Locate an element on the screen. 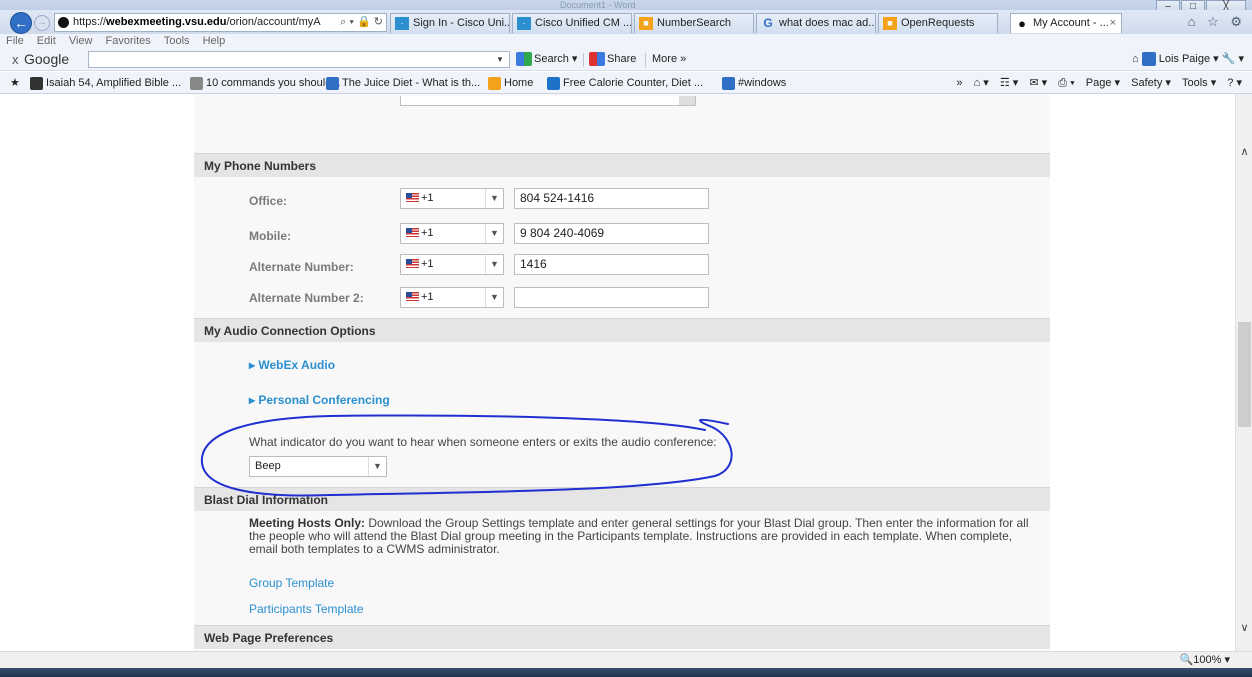 The height and width of the screenshot is (677, 1252). menu-favorites: Favorites is located at coordinates (128, 41).